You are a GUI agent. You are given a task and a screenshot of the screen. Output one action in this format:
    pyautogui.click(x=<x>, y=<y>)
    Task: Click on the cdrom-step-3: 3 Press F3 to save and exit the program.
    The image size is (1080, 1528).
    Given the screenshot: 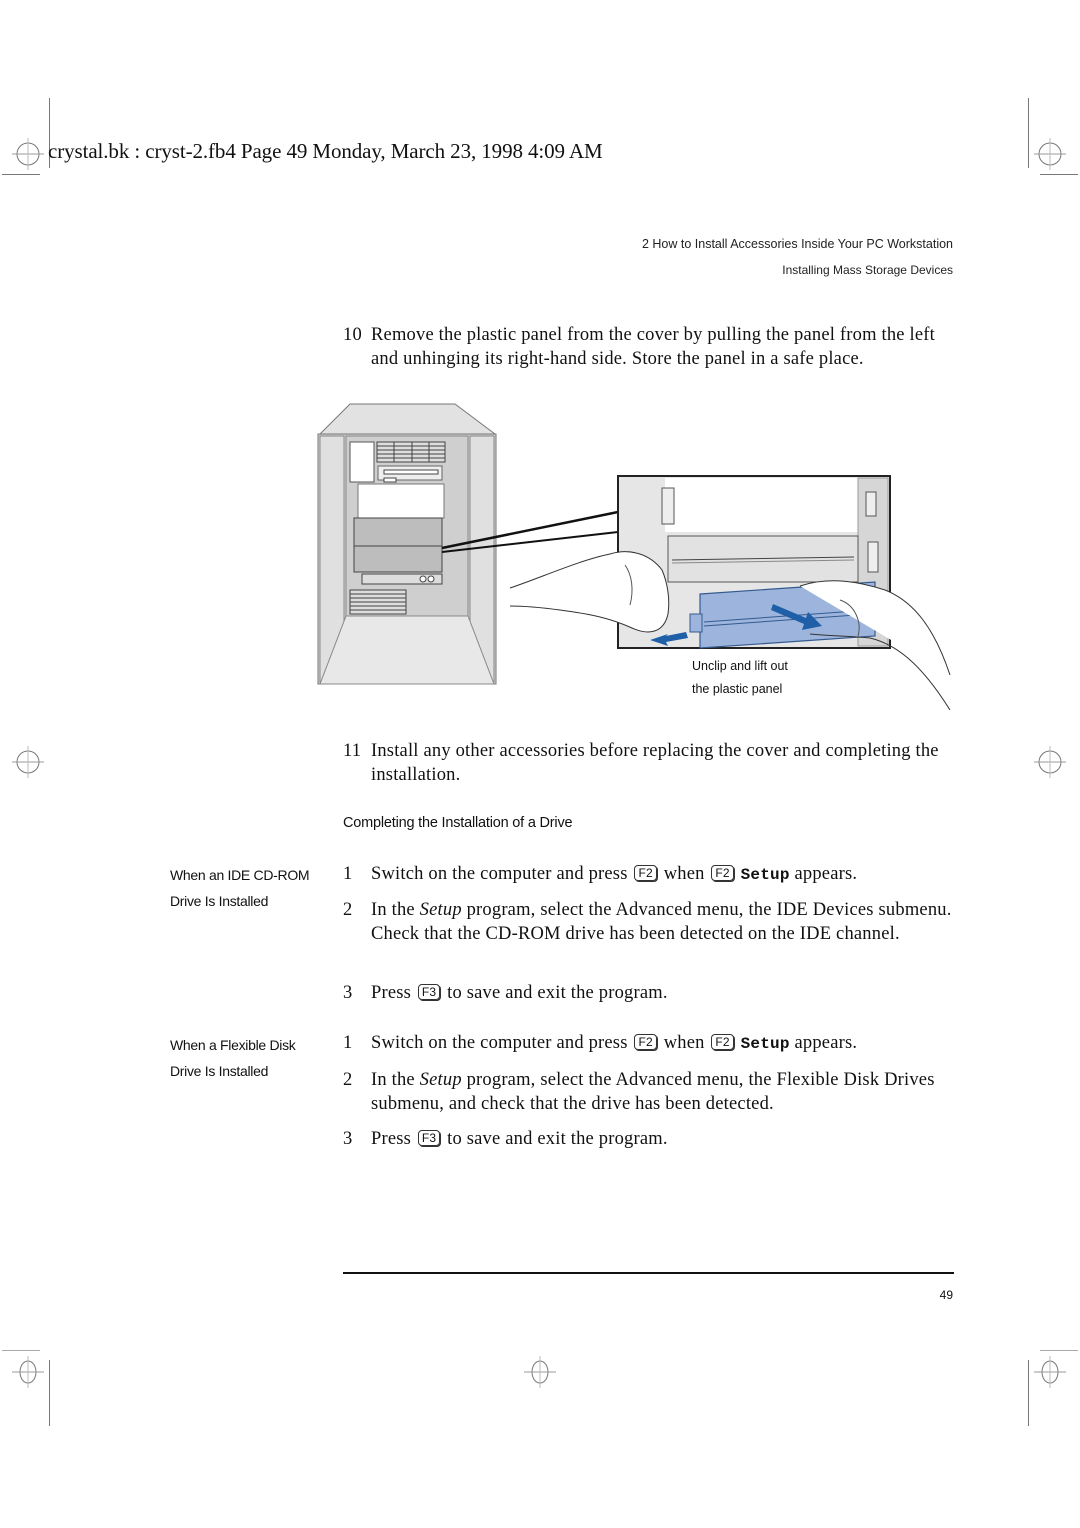 What is the action you would take?
    pyautogui.click(x=650, y=994)
    